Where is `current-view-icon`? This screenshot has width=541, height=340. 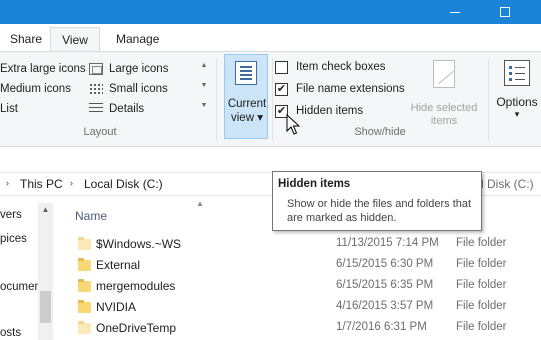 current-view-icon is located at coordinates (246, 73).